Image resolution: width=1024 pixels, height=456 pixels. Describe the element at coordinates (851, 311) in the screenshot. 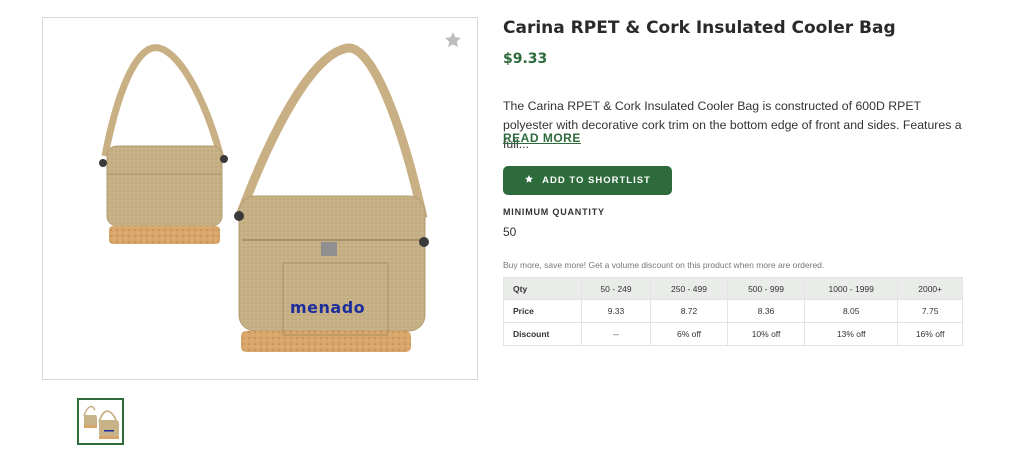

I see `price-cell: 8.05` at that location.